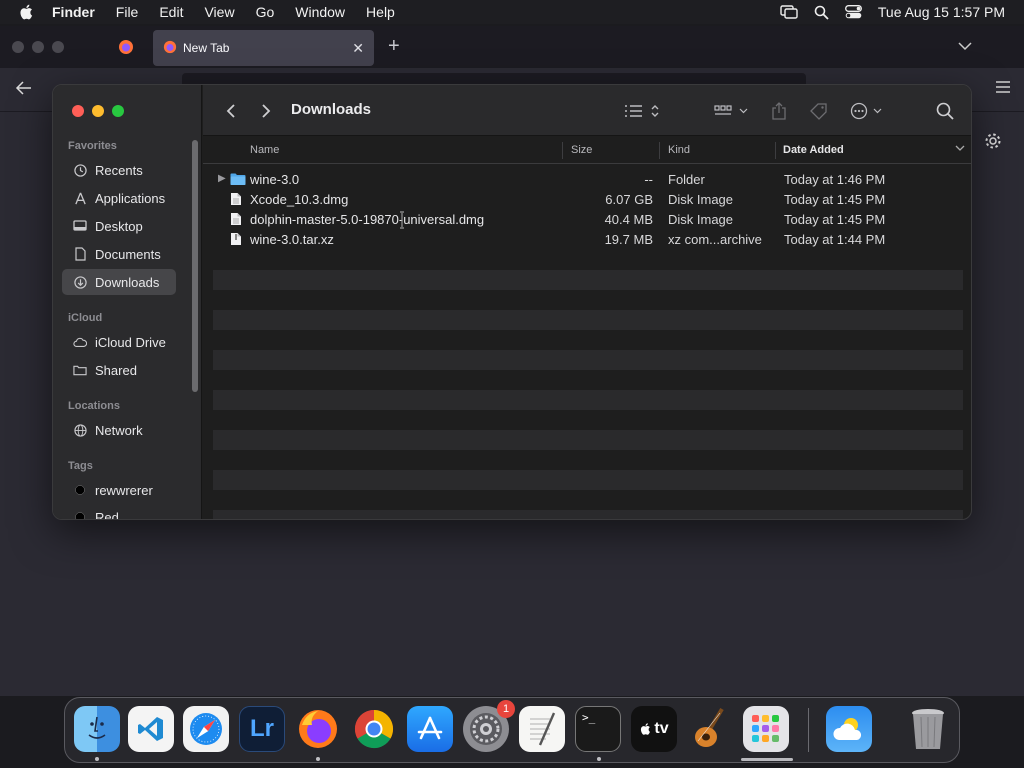  Describe the element at coordinates (265, 12) in the screenshot. I see `menu-go: Go` at that location.